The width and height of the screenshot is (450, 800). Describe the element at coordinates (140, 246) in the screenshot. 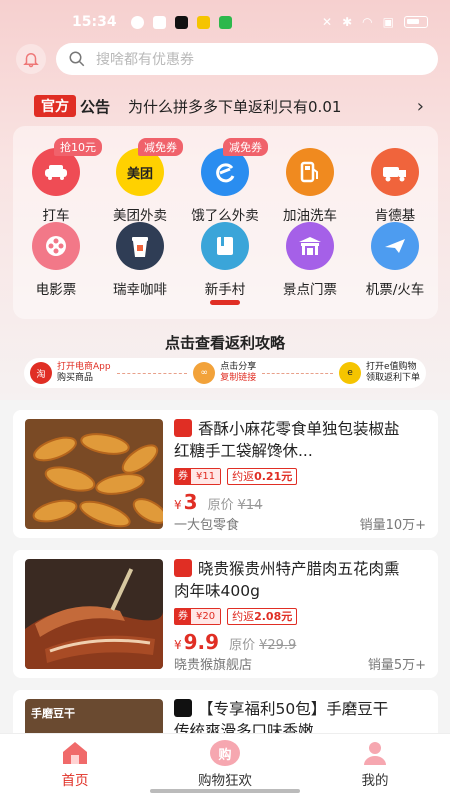

I see `coffee-icon` at that location.